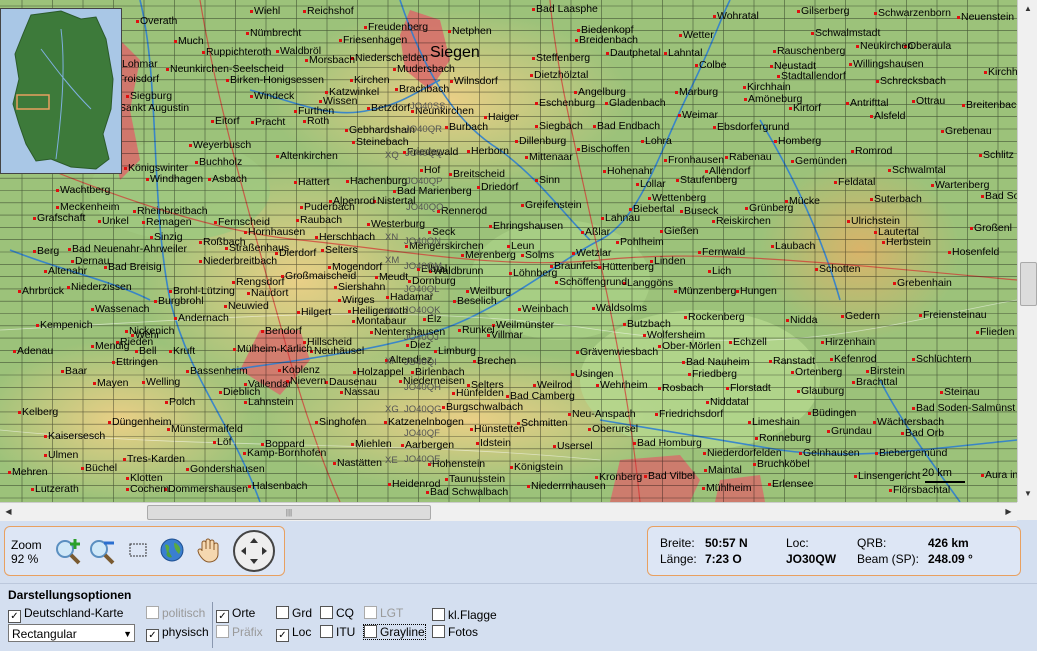 Image resolution: width=1037 pixels, height=651 pixels. I want to click on town-label: Schrecksbach, so click(913, 81).